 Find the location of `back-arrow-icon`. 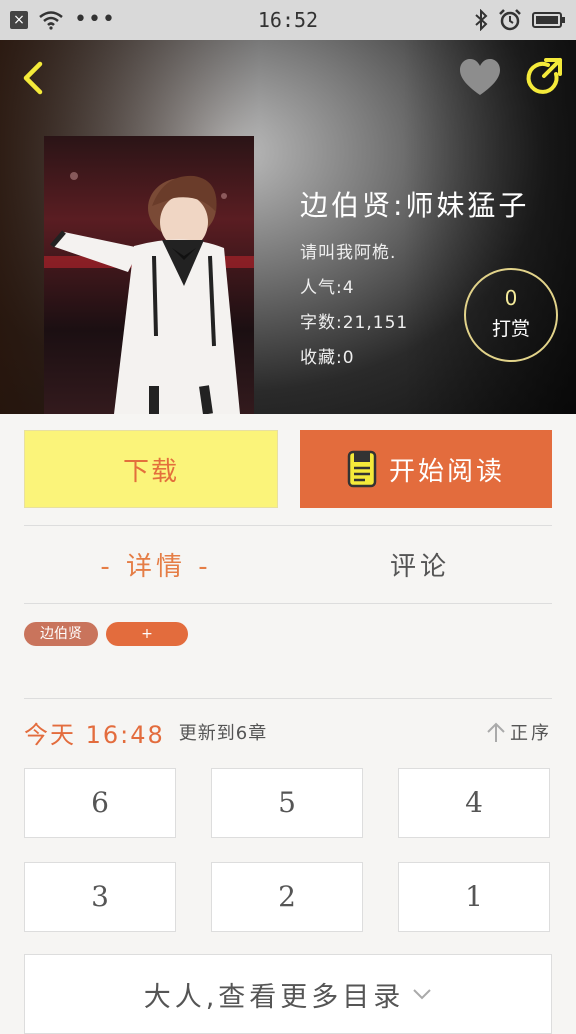

back-arrow-icon is located at coordinates (34, 78).